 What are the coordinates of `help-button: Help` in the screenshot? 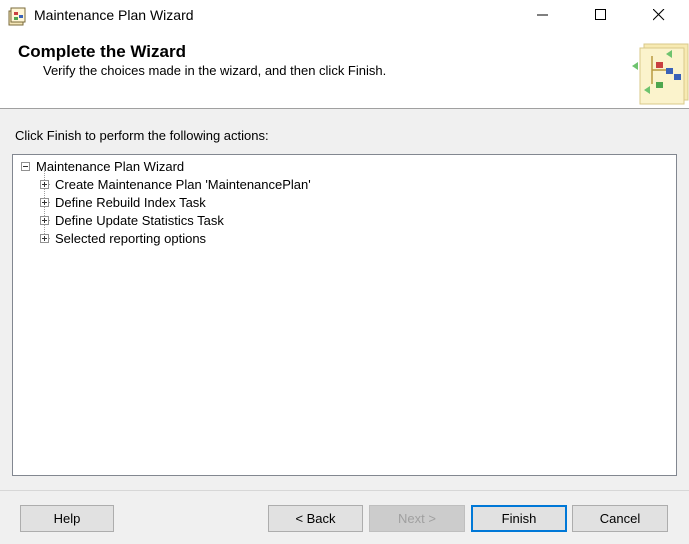 It's located at (67, 518).